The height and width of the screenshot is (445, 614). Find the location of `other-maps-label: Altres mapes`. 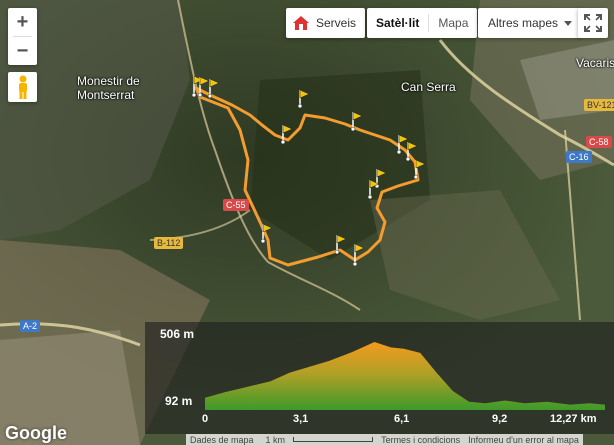

other-maps-label: Altres mapes is located at coordinates (523, 23).